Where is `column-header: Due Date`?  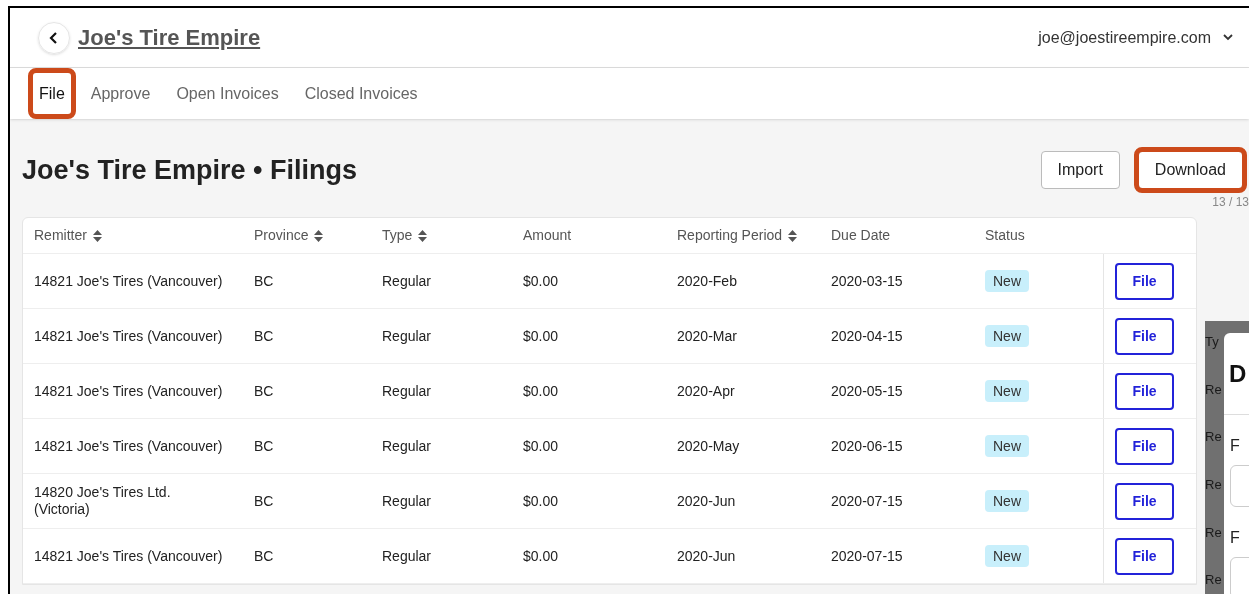
column-header: Due Date is located at coordinates (861, 235).